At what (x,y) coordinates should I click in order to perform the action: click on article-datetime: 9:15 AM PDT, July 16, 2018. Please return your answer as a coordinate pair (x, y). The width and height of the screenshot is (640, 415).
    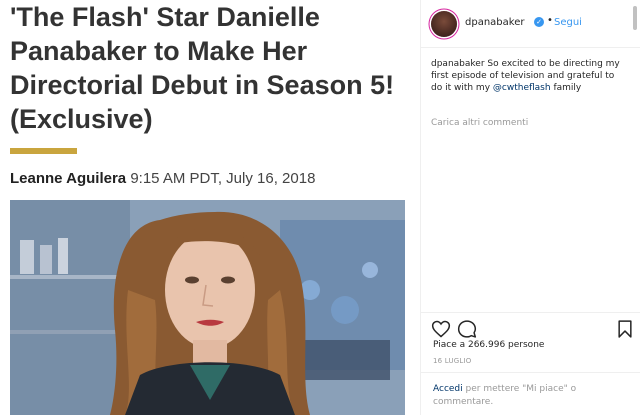
    Looking at the image, I should click on (223, 178).